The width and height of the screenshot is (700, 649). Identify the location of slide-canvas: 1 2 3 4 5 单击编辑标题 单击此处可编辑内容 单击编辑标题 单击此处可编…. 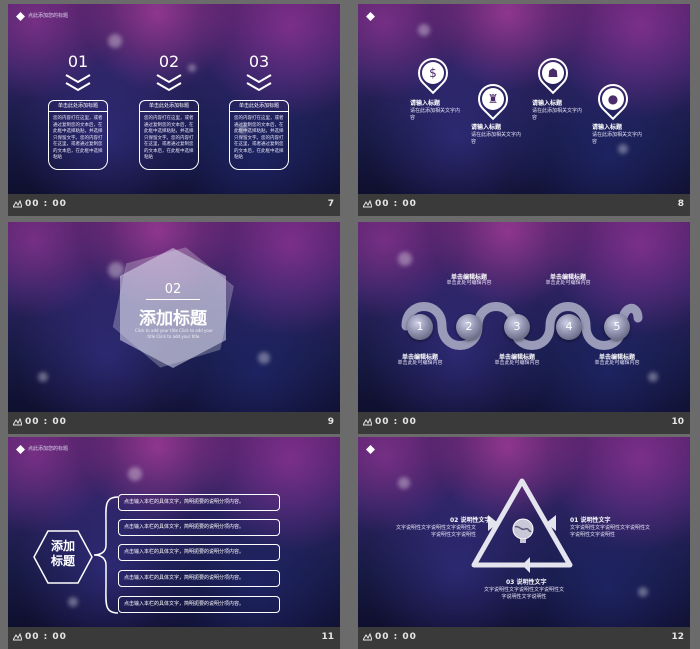
(524, 317).